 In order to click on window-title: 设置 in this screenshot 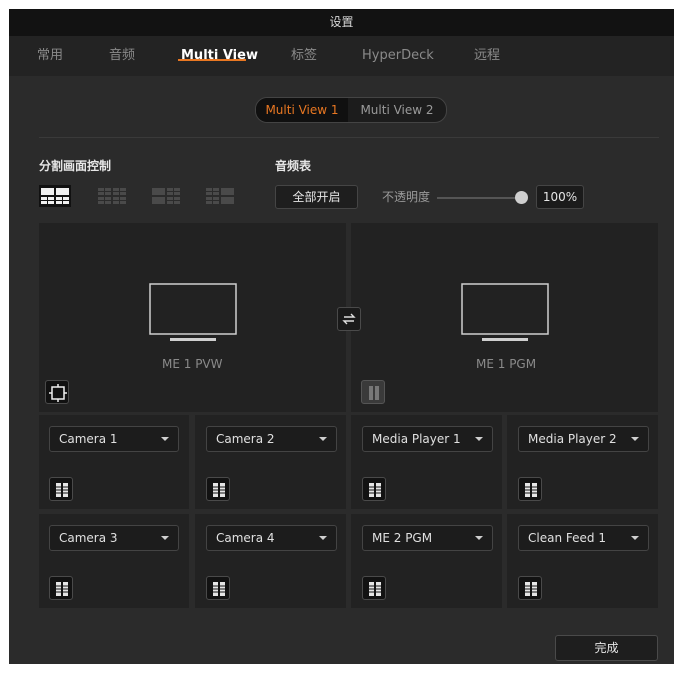, I will do `click(341, 22)`.